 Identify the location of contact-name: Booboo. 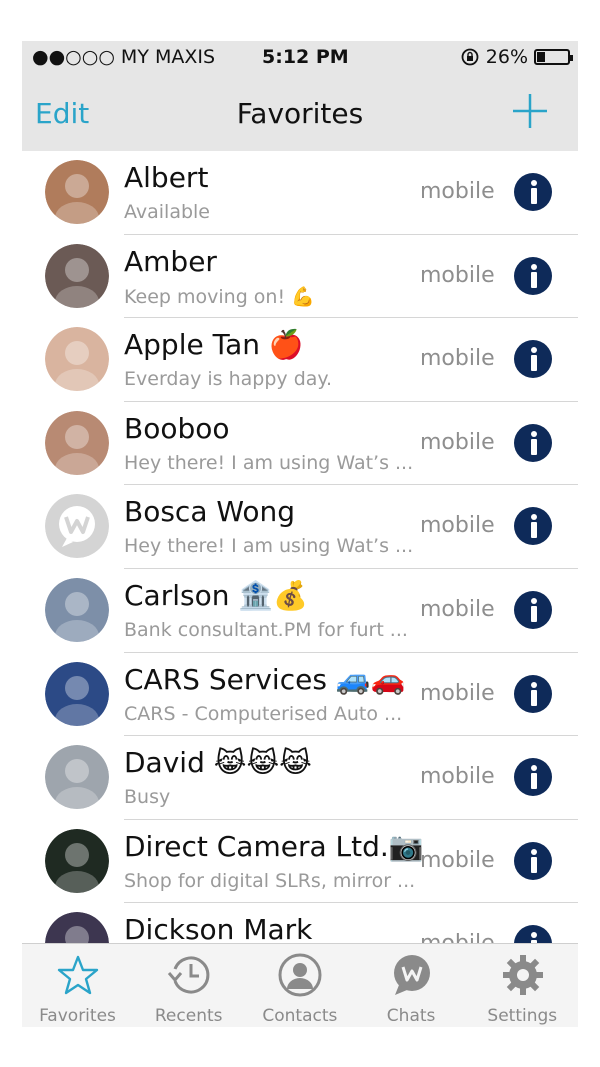
(177, 428).